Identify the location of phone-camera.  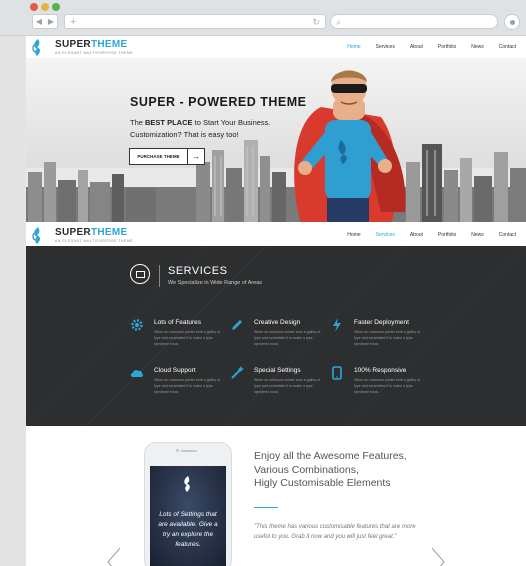
(177, 450).